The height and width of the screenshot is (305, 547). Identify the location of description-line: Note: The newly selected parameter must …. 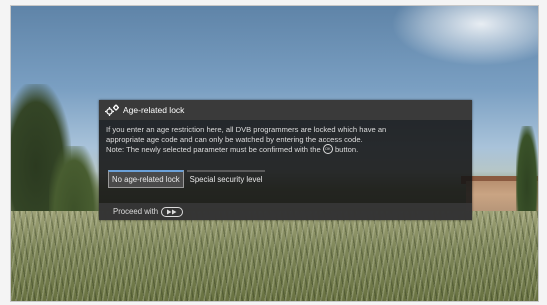
(286, 149).